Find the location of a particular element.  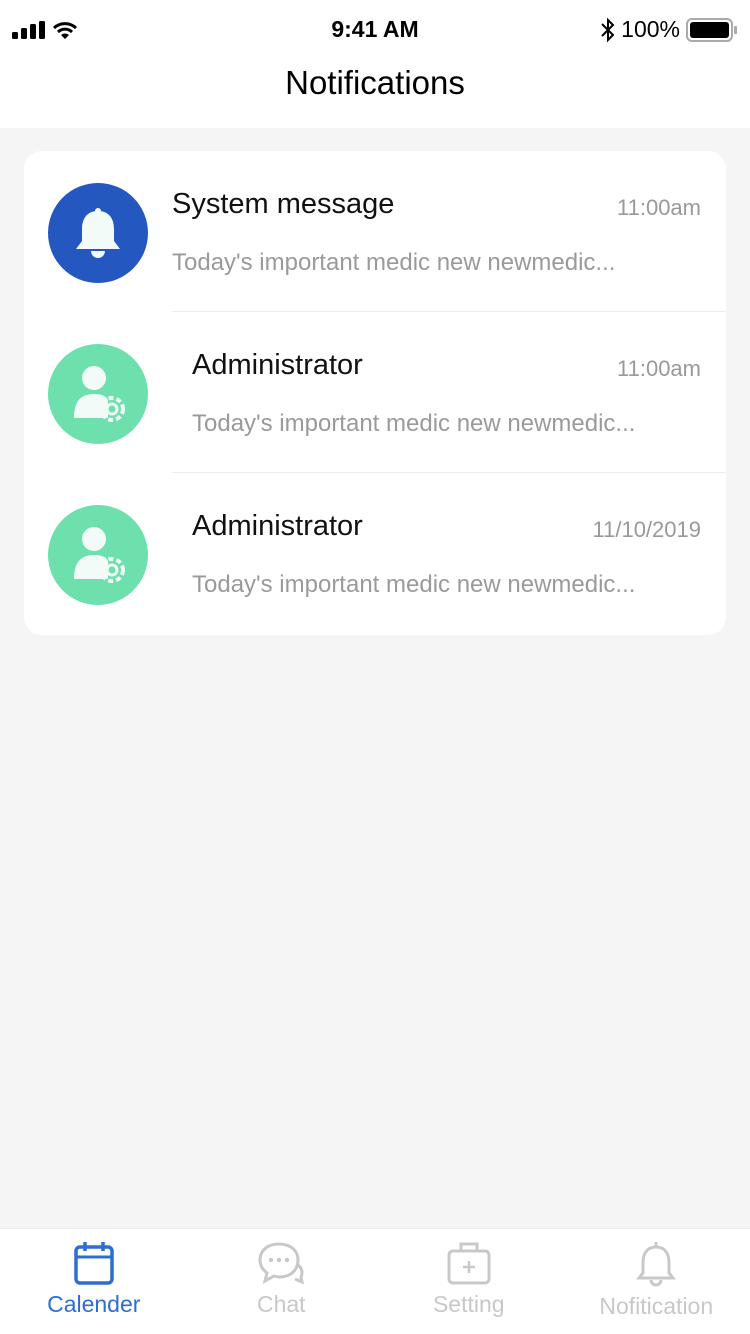

header: 9:41 AM 100% Notifications is located at coordinates (375, 64).